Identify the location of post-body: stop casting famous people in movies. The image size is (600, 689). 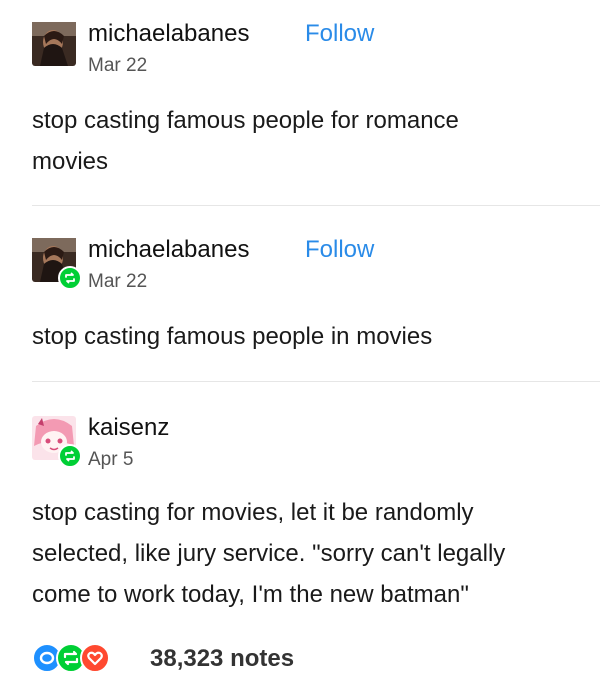
(302, 336).